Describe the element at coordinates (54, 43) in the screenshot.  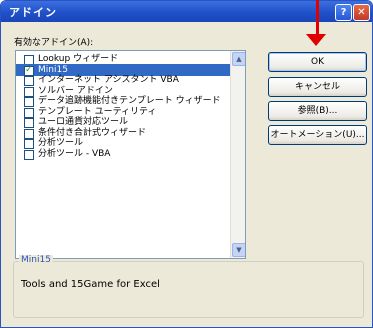
I see `addins-list-label: 有効なアドイン(A):` at that location.